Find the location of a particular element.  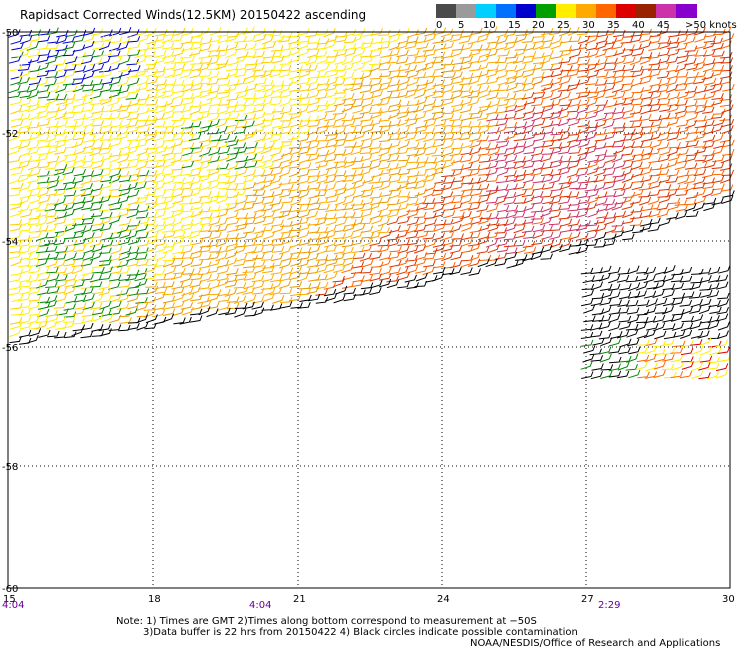

latitude-tick-label: -54 is located at coordinates (10, 242).